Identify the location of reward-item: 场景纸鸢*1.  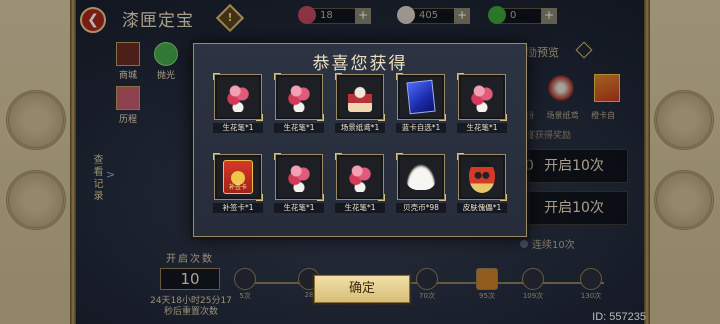
(360, 106).